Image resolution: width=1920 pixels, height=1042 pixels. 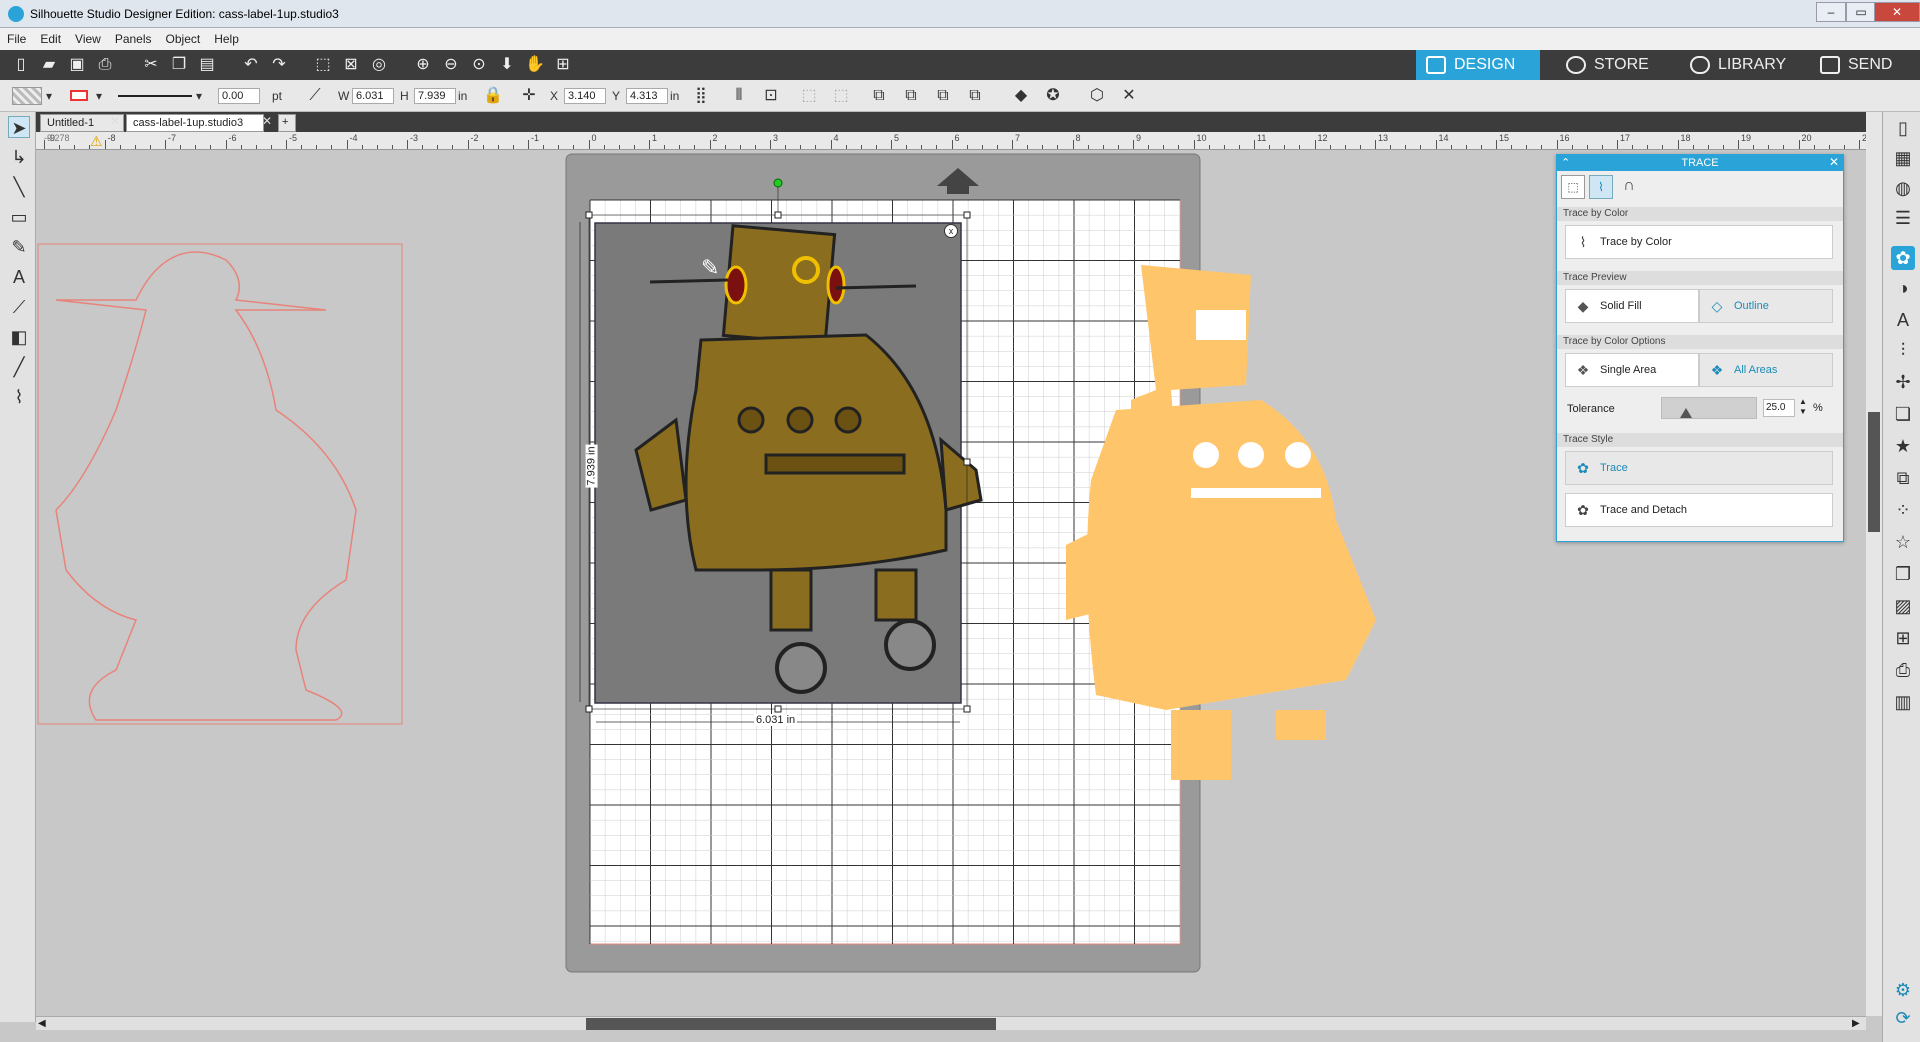 What do you see at coordinates (1874, 564) in the screenshot?
I see `vertical-scrollbar` at bounding box center [1874, 564].